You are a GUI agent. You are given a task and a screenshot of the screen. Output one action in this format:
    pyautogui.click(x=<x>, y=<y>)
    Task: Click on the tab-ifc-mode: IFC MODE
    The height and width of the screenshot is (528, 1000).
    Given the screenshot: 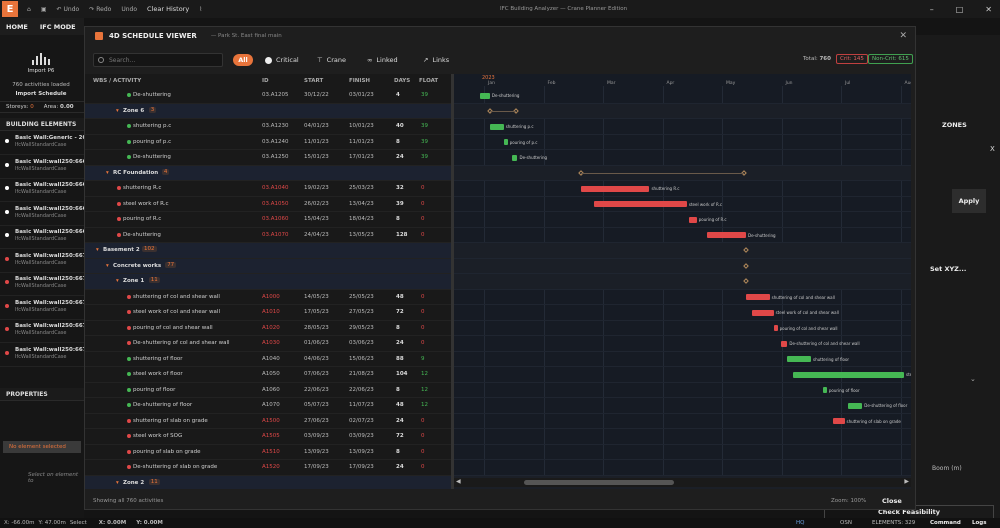 What is the action you would take?
    pyautogui.click(x=58, y=27)
    